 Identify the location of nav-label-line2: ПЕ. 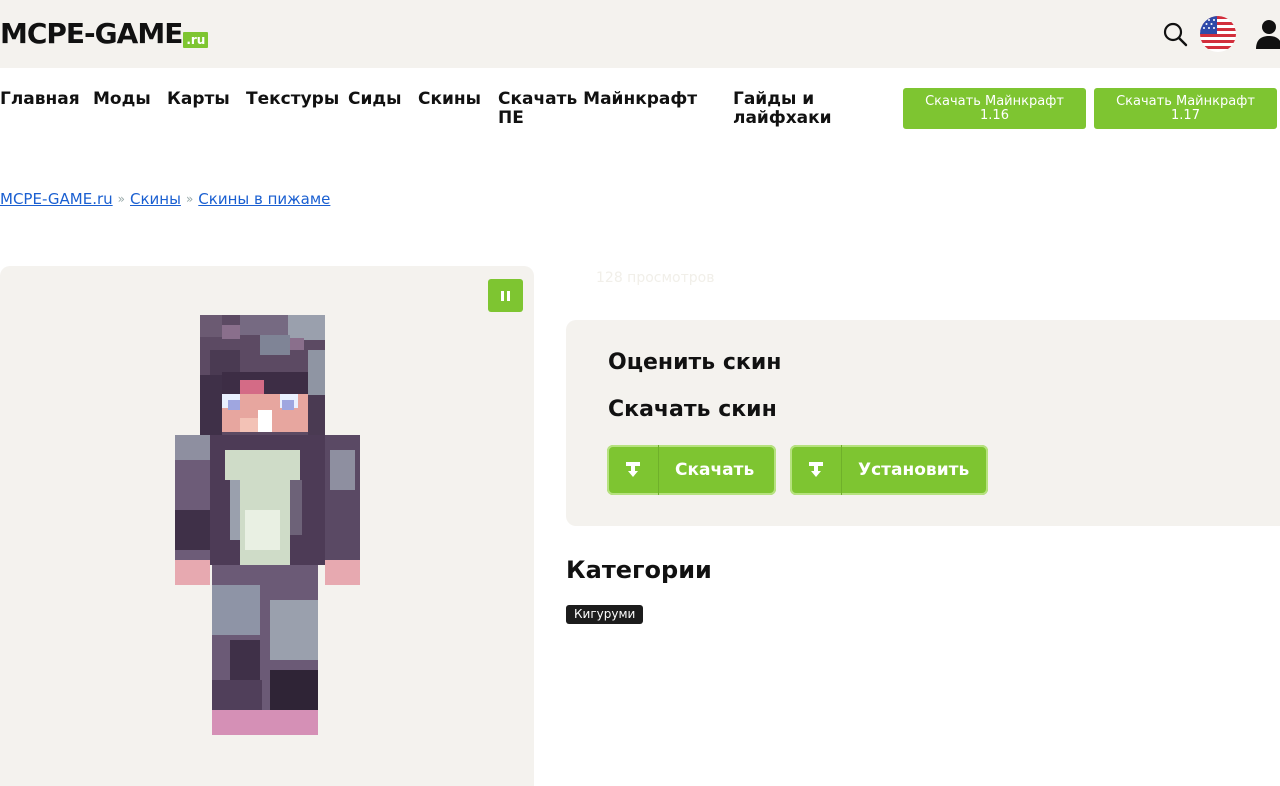
(511, 118).